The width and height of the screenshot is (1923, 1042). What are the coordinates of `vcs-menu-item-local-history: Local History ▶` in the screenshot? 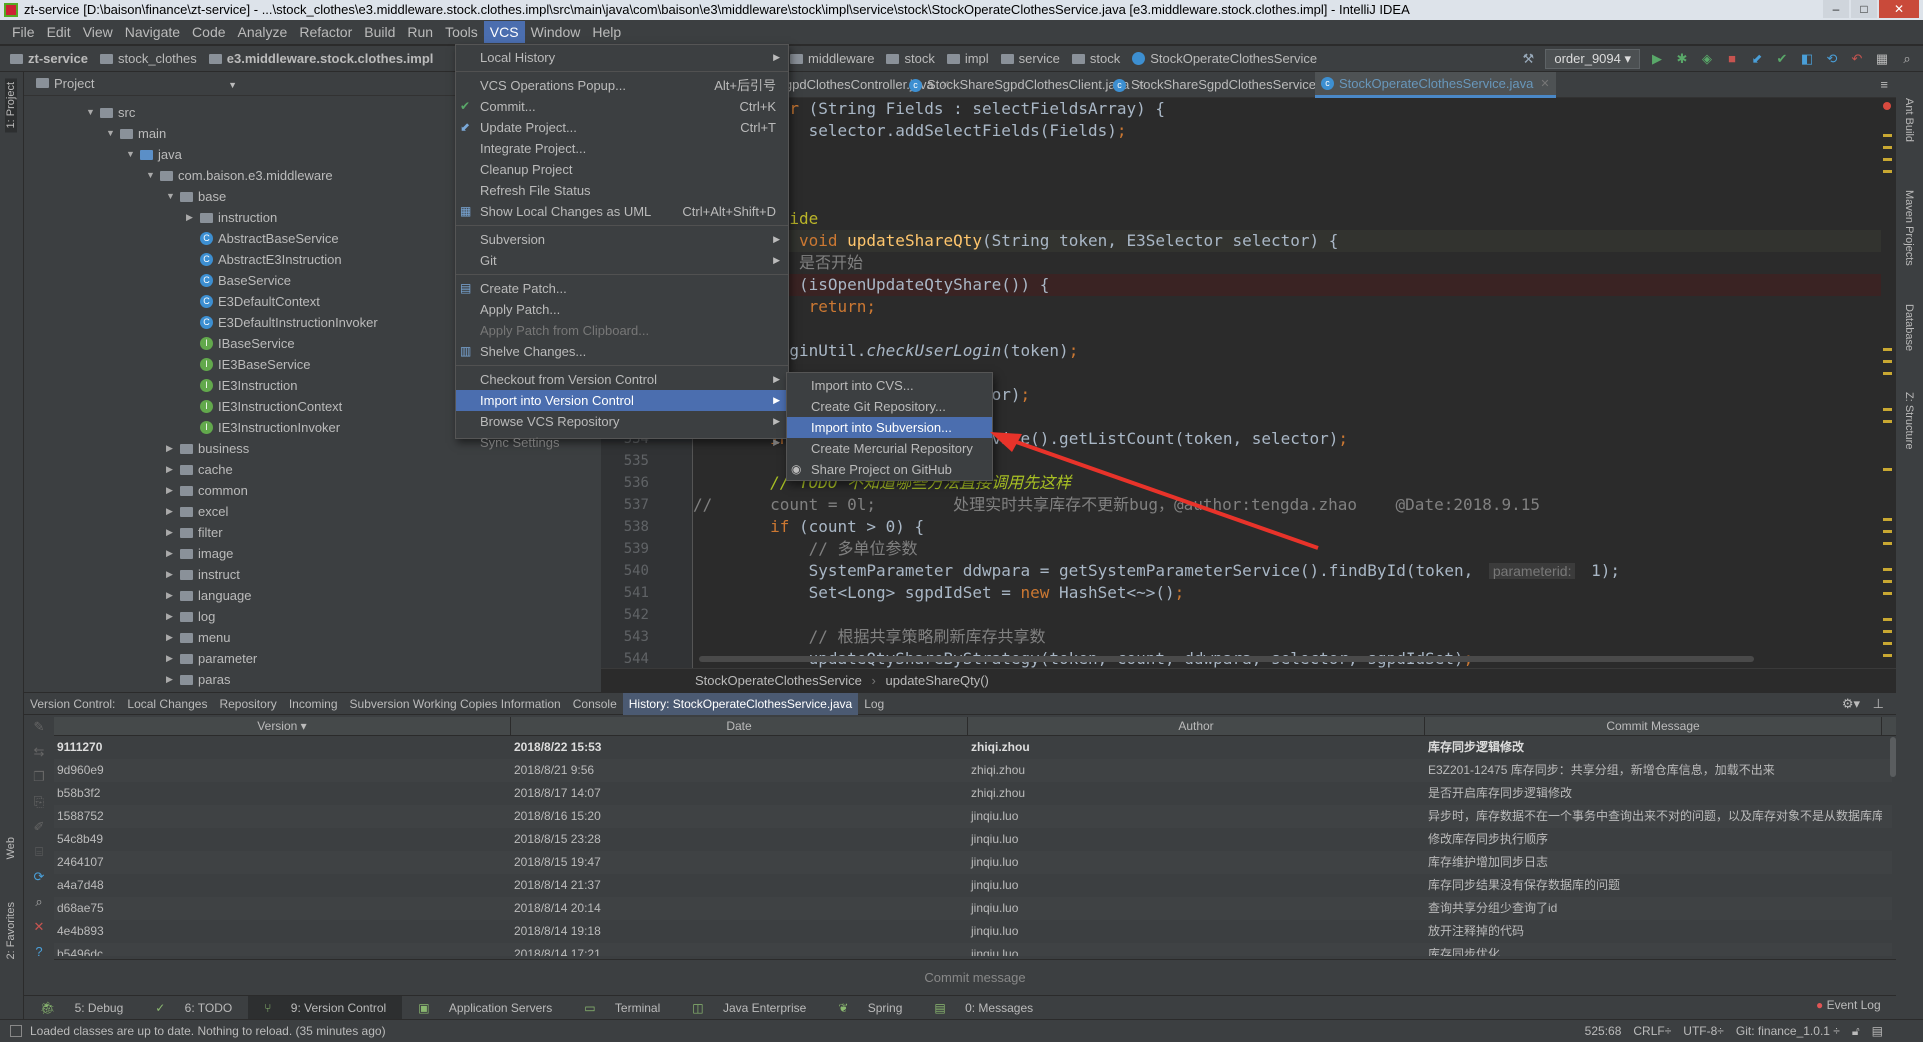 It's located at (622, 57).